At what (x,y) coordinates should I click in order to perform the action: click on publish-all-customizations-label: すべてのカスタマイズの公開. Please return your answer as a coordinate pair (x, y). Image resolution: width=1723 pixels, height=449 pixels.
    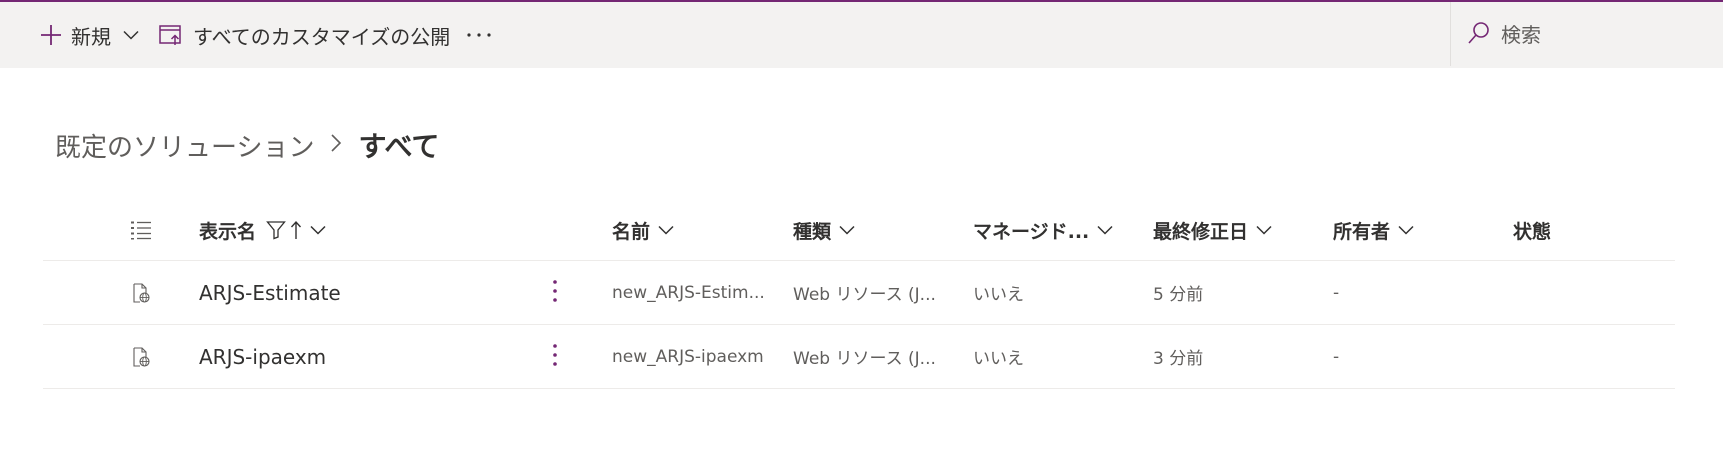
    Looking at the image, I should click on (322, 36).